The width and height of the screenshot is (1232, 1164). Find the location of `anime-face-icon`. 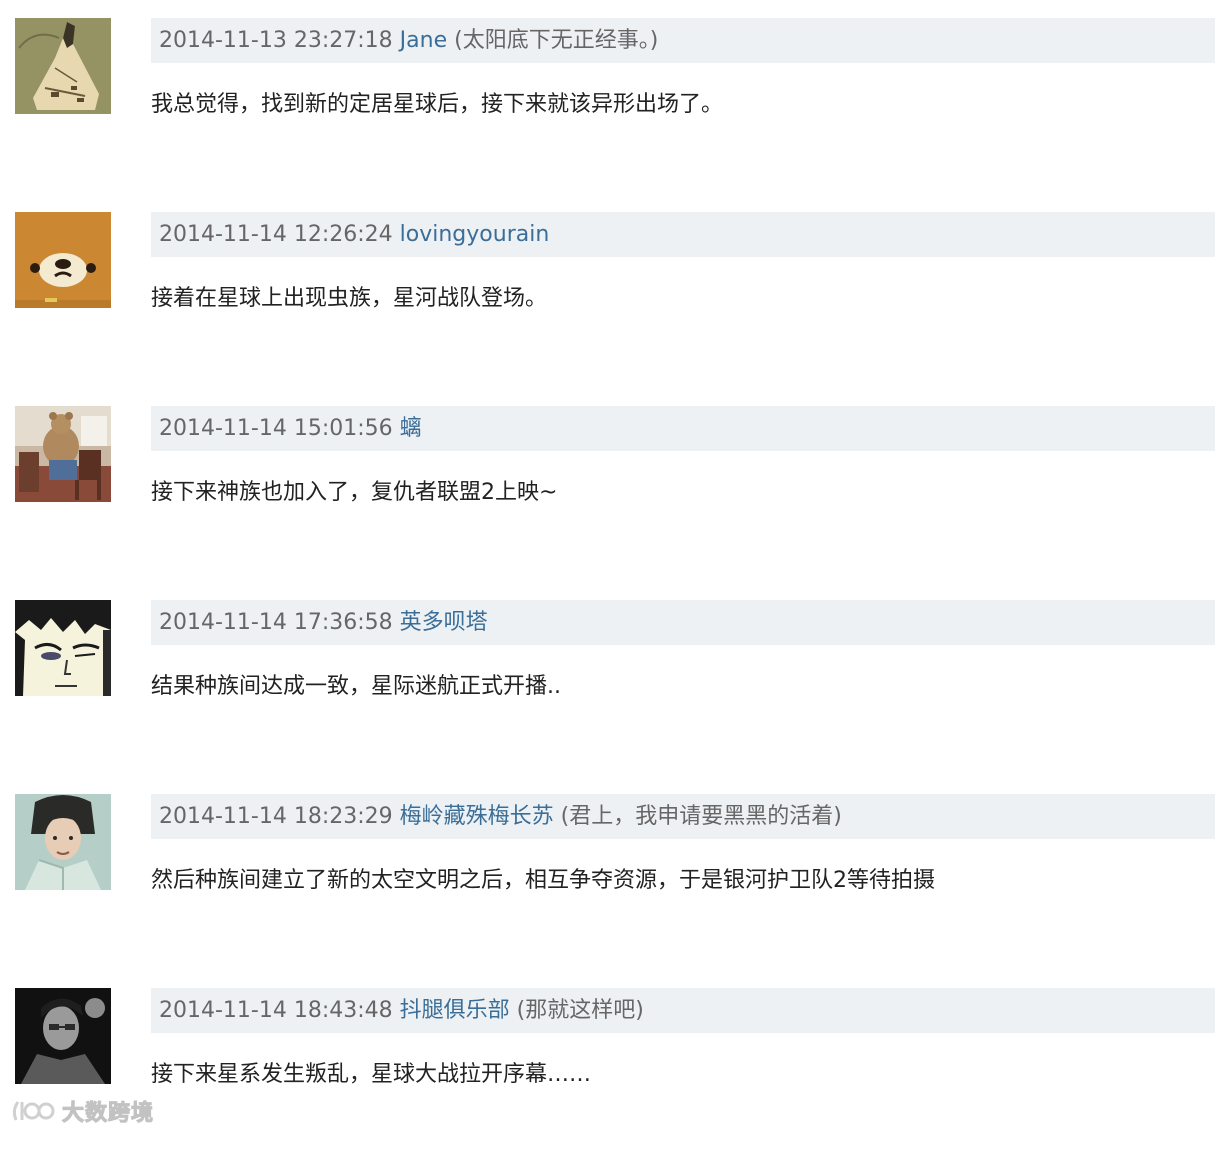

anime-face-icon is located at coordinates (63, 648).